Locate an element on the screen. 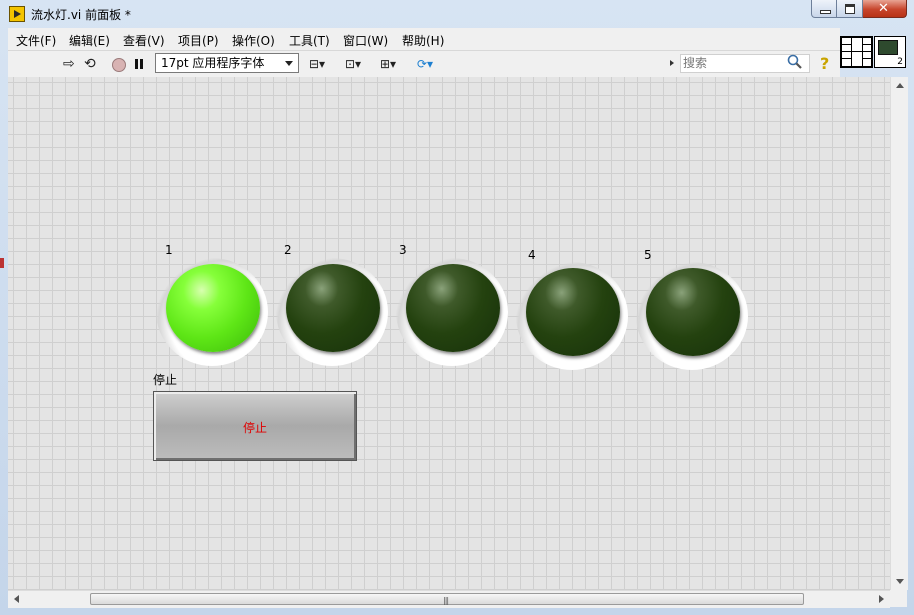 Image resolution: width=914 pixels, height=615 pixels. close-button: ✕ is located at coordinates (885, 9).